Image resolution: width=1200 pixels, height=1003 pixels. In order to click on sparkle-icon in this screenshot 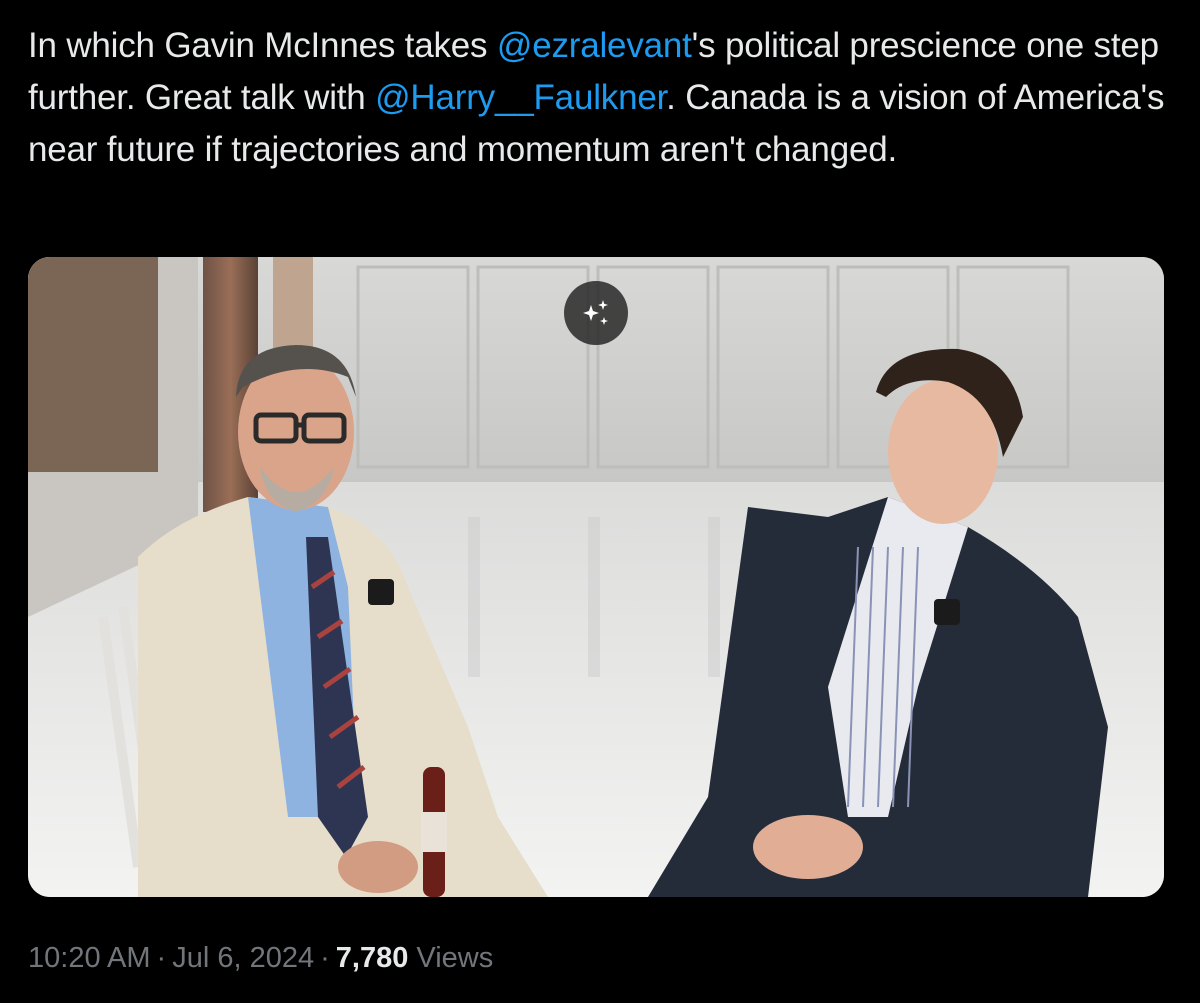, I will do `click(595, 312)`.